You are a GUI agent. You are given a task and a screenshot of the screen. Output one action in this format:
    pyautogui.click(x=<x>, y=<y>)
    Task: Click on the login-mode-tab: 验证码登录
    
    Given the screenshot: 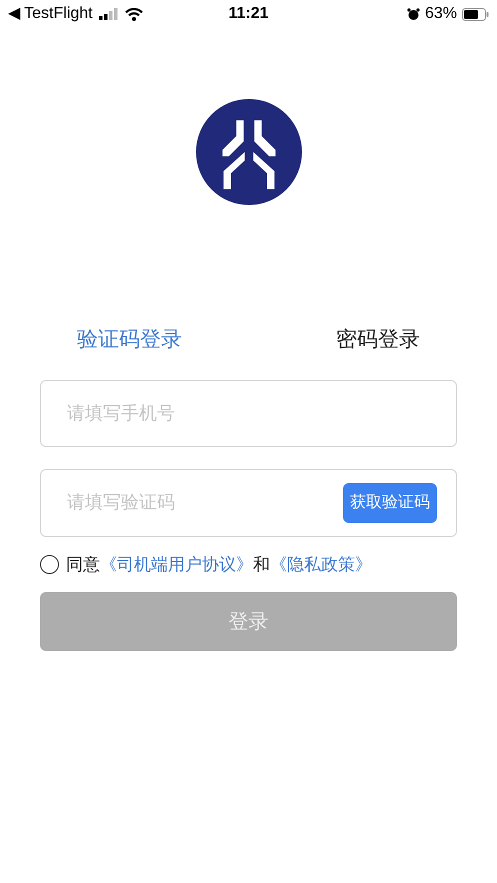 What is the action you would take?
    pyautogui.click(x=144, y=340)
    